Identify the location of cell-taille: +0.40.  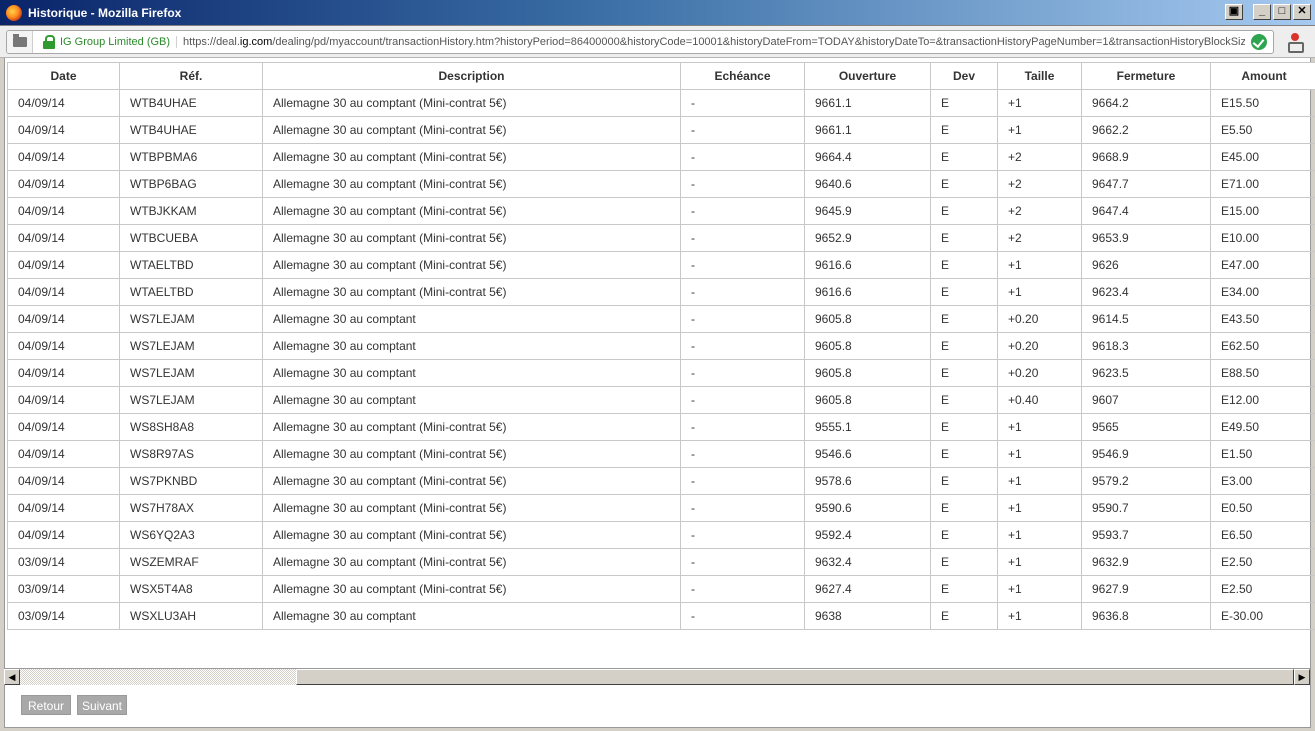
(1039, 400).